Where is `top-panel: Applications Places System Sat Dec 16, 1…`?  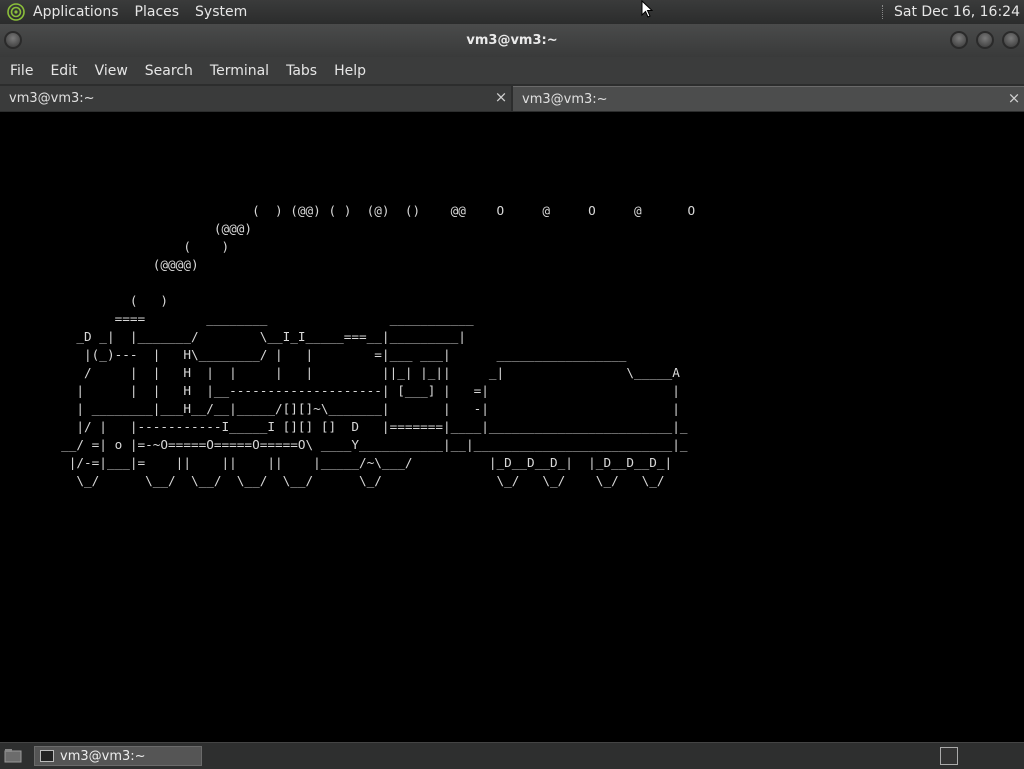
top-panel: Applications Places System Sat Dec 16, 1… is located at coordinates (512, 12).